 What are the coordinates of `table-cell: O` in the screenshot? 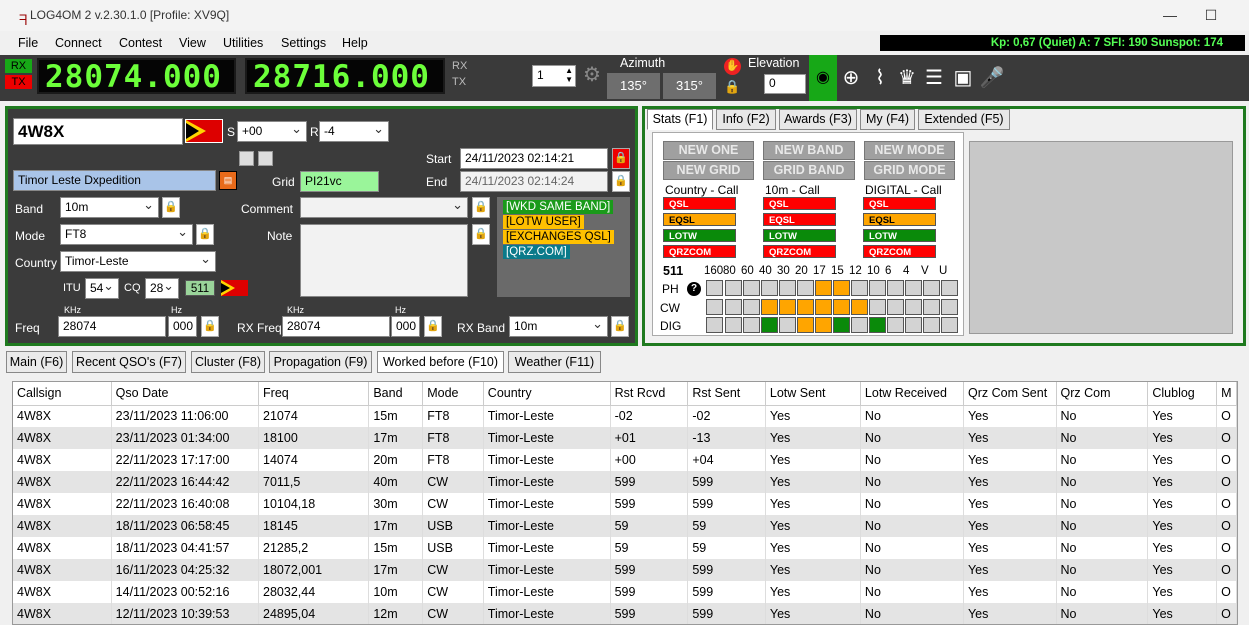 It's located at (1226, 416).